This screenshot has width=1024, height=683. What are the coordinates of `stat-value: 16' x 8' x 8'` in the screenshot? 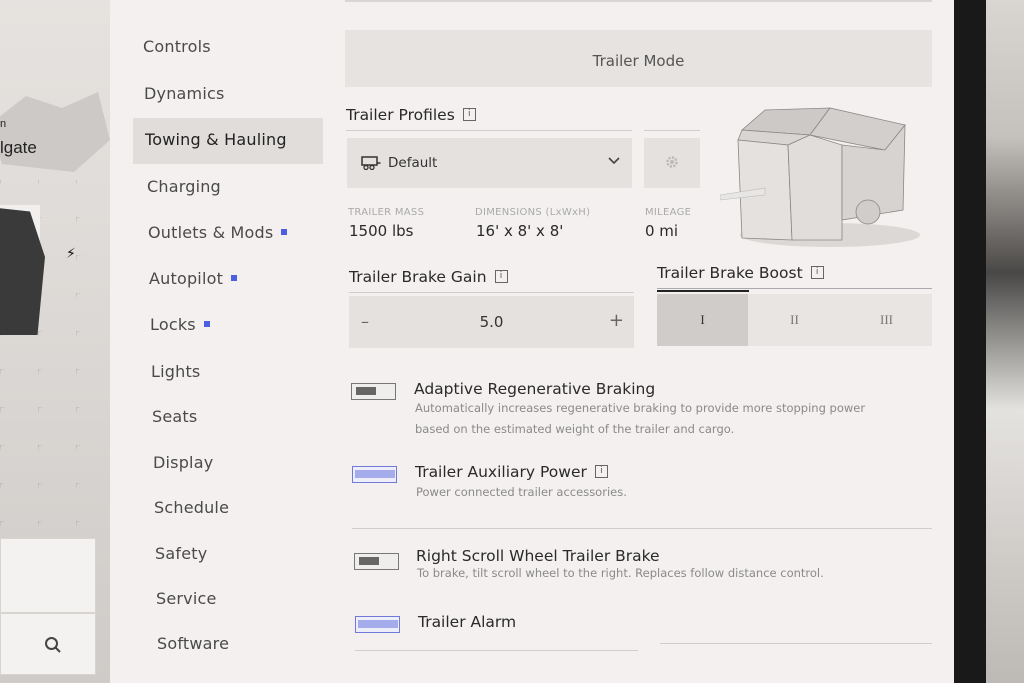 It's located at (520, 231).